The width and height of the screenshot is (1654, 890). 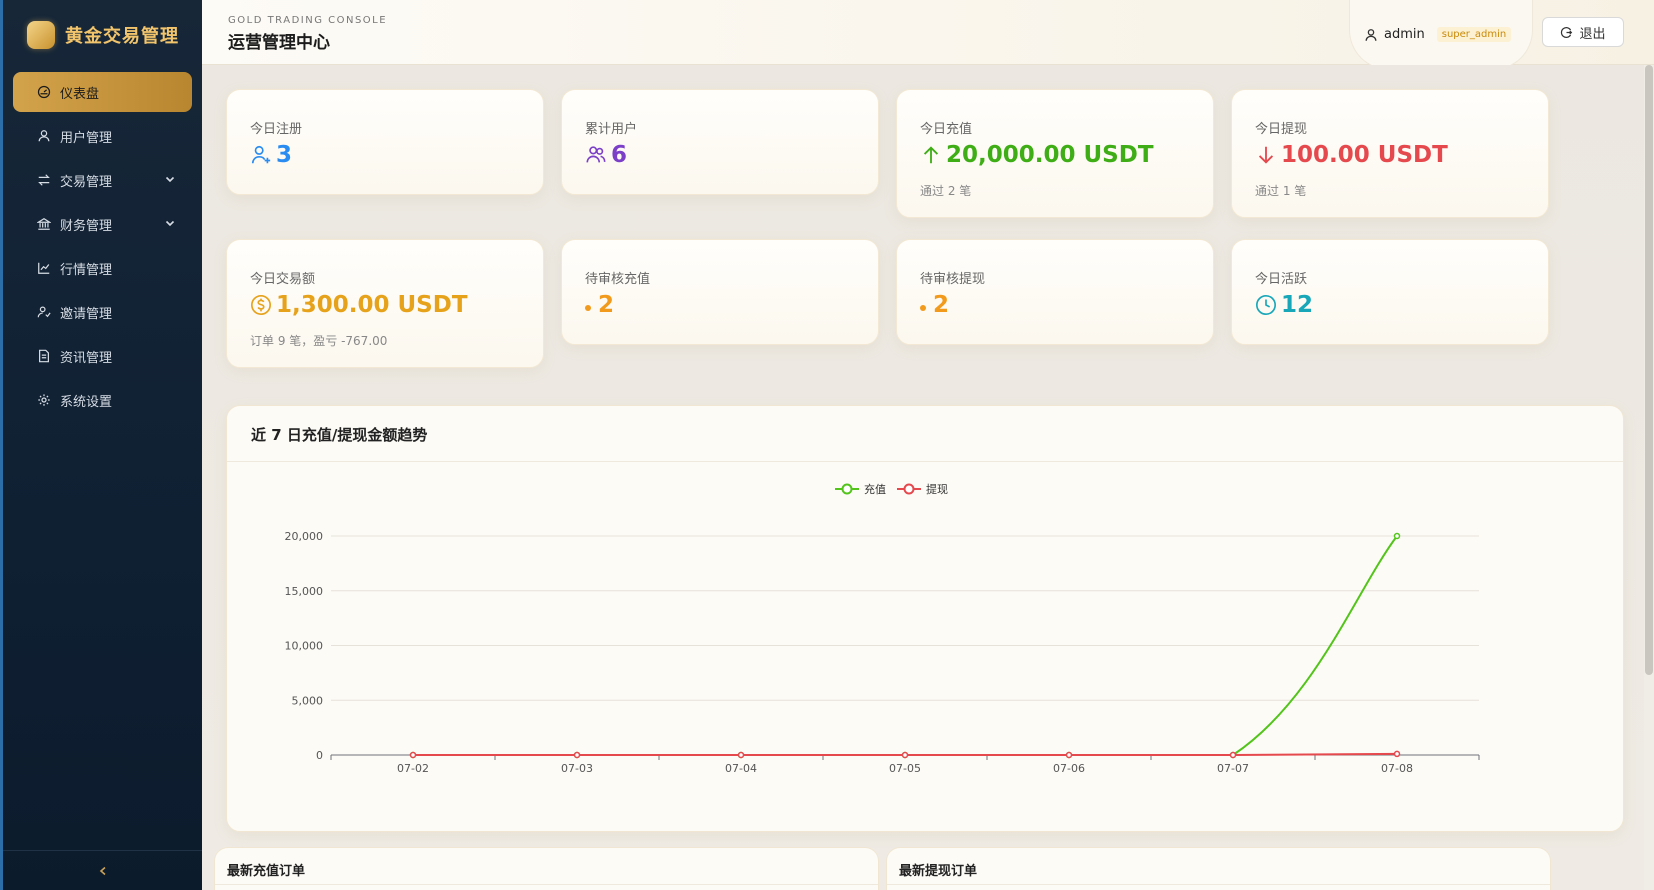 What do you see at coordinates (1474, 34) in the screenshot?
I see `role-badge: super_admin` at bounding box center [1474, 34].